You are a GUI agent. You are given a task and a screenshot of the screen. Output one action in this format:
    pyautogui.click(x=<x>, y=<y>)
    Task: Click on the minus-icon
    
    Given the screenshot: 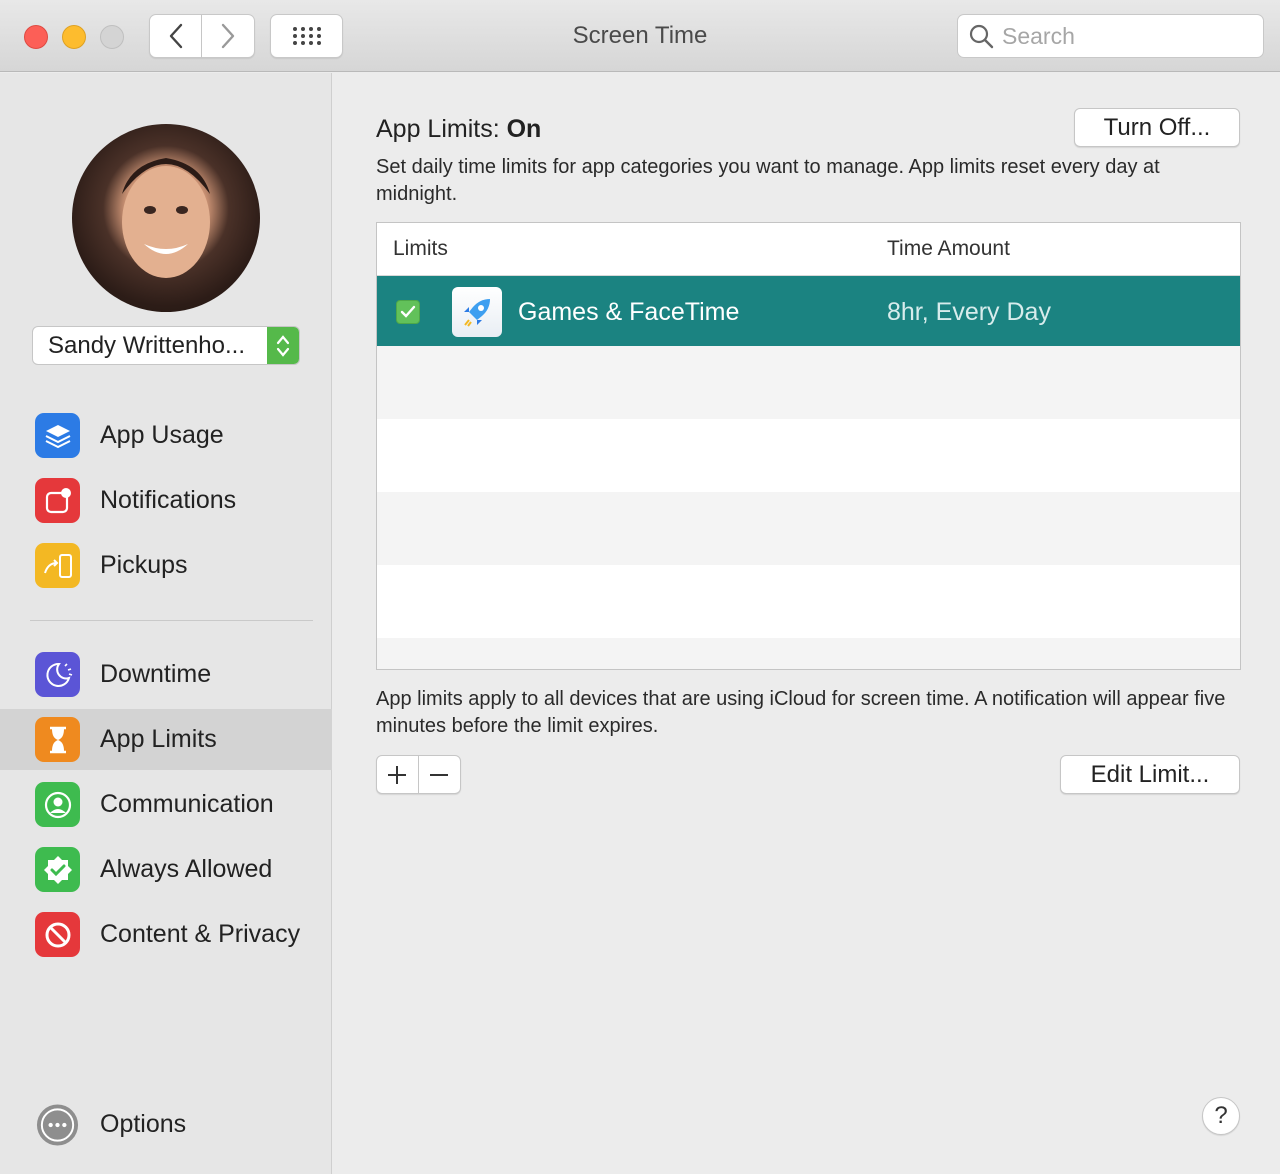 What is the action you would take?
    pyautogui.click(x=439, y=774)
    